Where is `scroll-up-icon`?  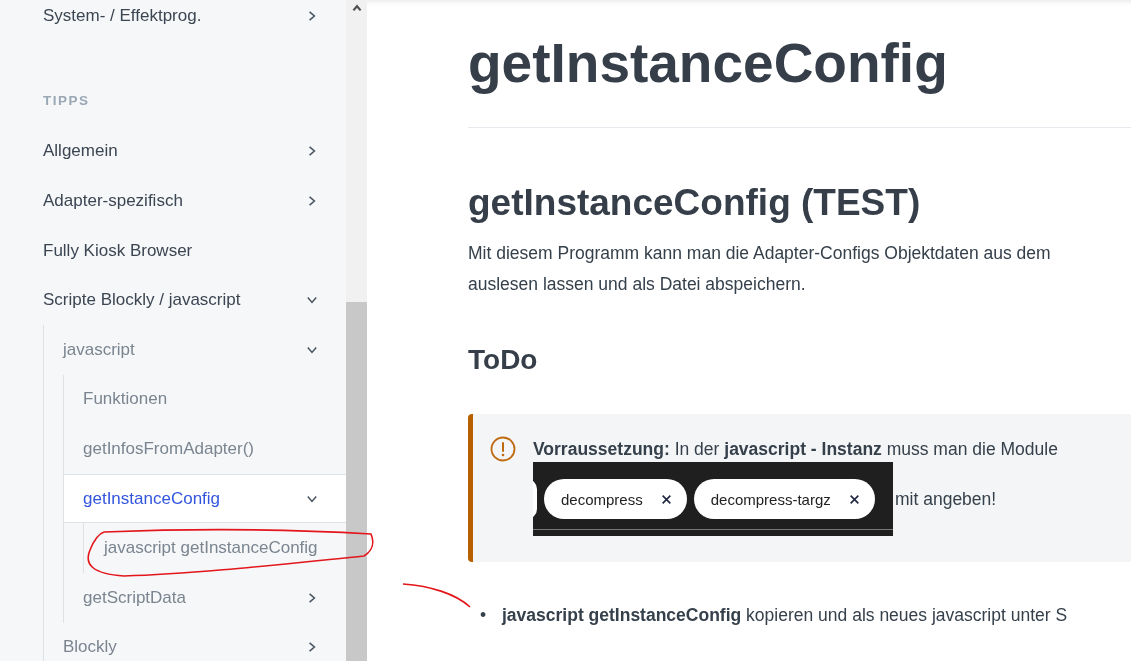 scroll-up-icon is located at coordinates (357, 8).